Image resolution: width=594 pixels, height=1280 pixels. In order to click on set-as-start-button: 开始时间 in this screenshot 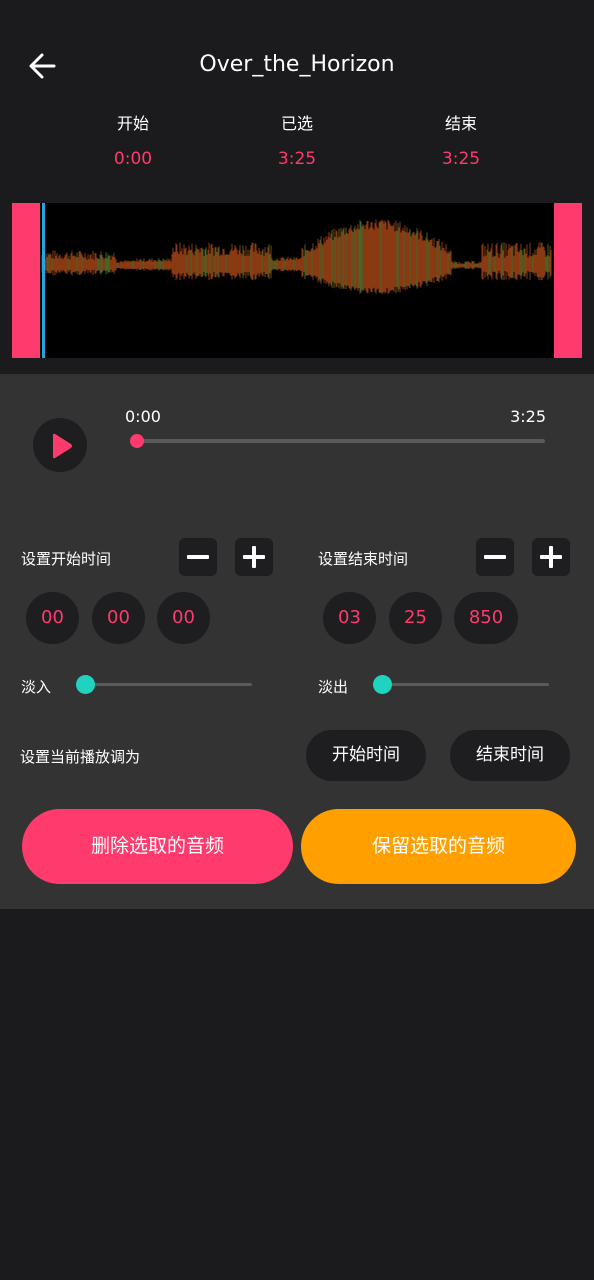, I will do `click(366, 755)`.